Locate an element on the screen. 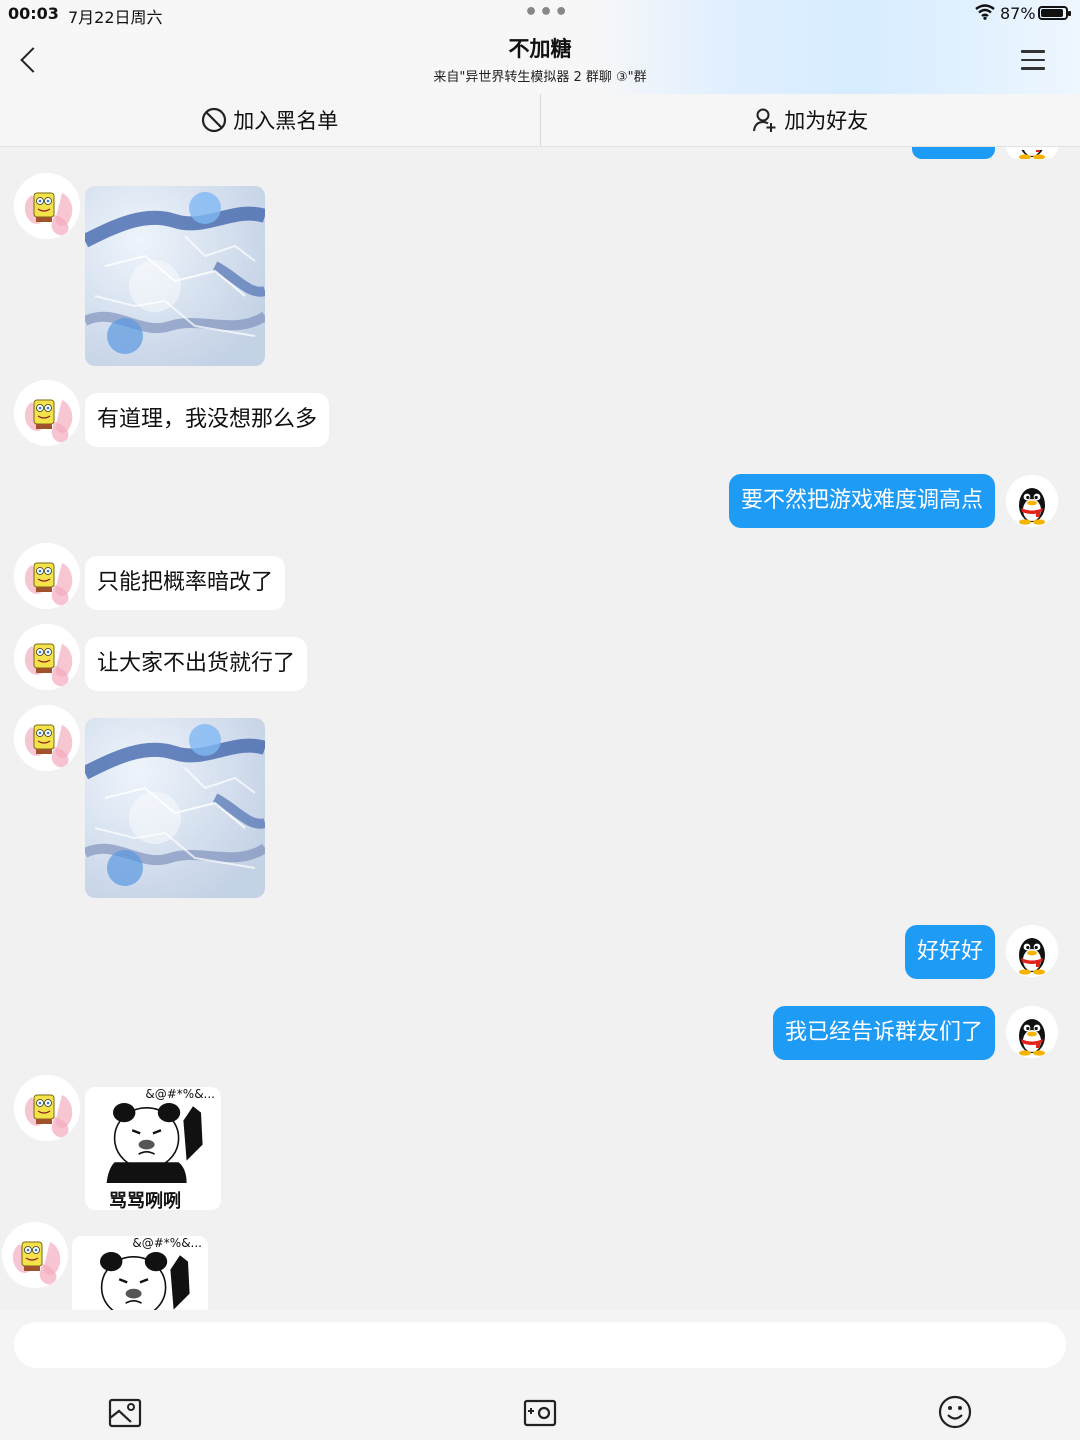  blacklist-label: 加入黑名单 is located at coordinates (286, 121).